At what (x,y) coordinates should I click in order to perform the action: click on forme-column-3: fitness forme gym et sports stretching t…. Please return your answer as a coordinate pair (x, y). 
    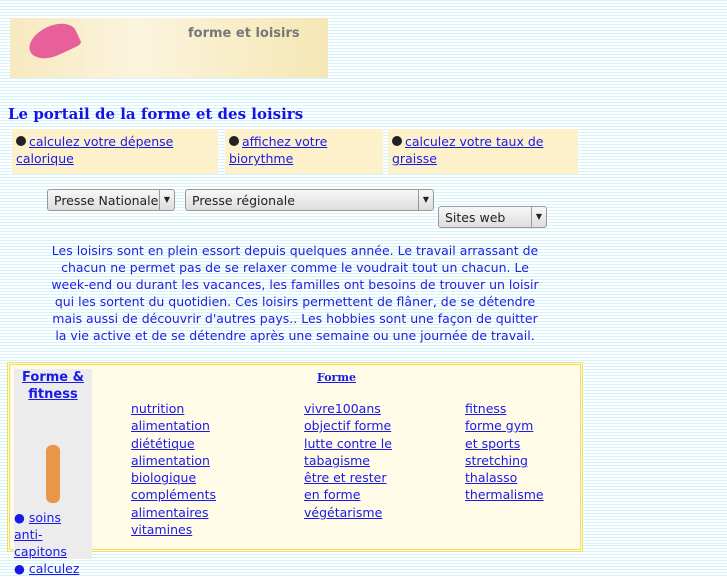
    Looking at the image, I should click on (504, 452).